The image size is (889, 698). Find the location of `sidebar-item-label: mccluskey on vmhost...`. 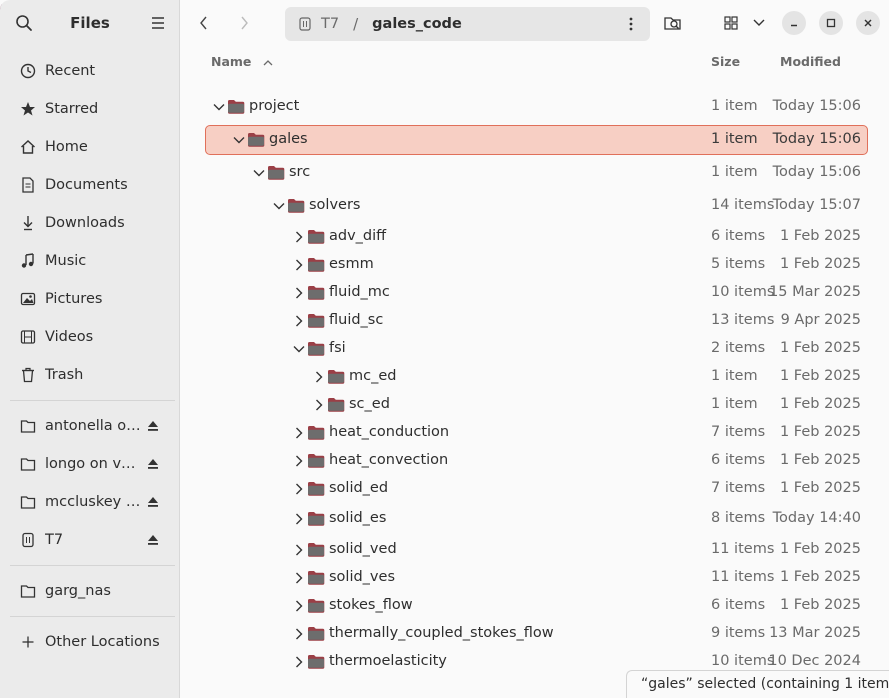

sidebar-item-label: mccluskey on vmhost... is located at coordinates (95, 502).